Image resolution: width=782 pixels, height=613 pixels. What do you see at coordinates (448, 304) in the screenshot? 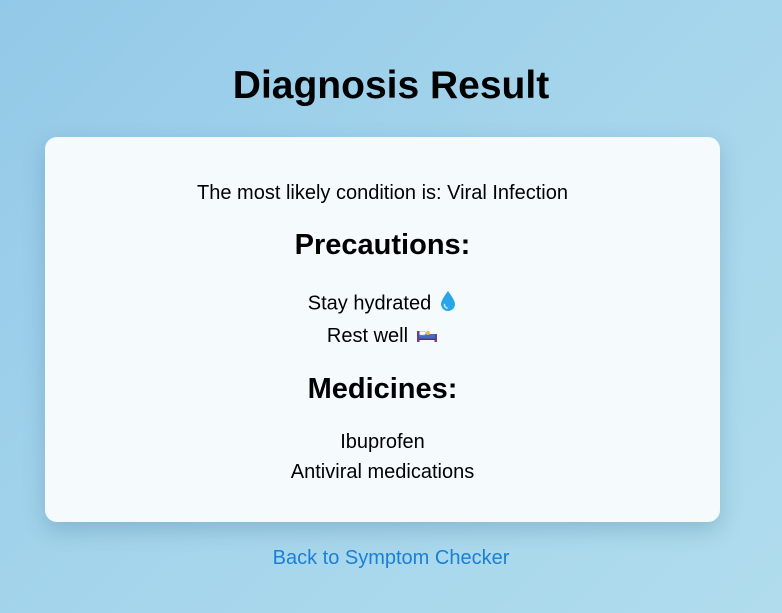
I see `water-drop-icon` at bounding box center [448, 304].